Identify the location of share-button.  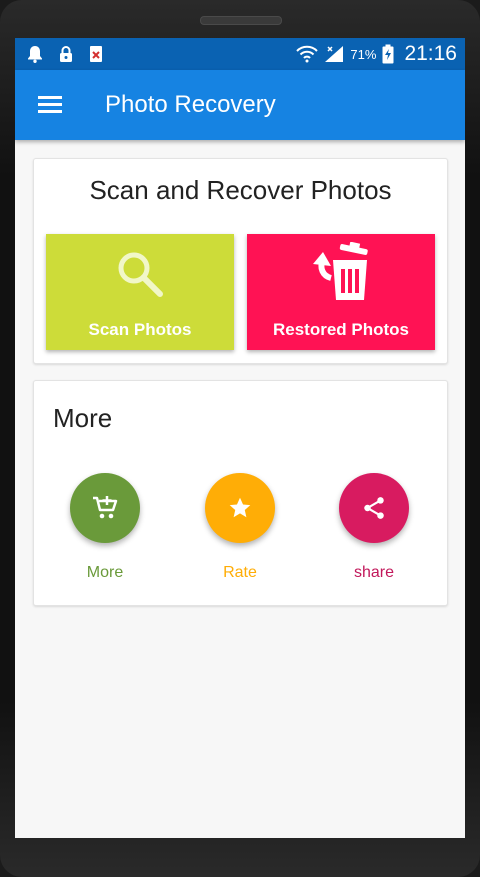
(374, 508).